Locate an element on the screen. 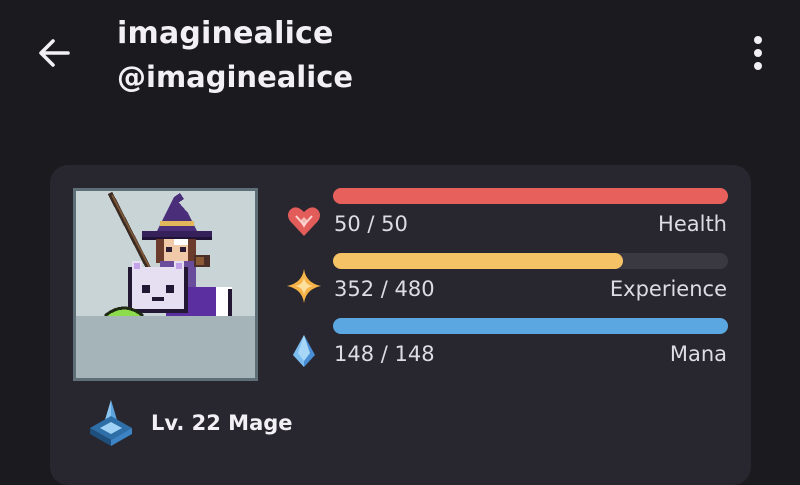 This screenshot has width=800, height=485. health-bar-fill is located at coordinates (530, 196).